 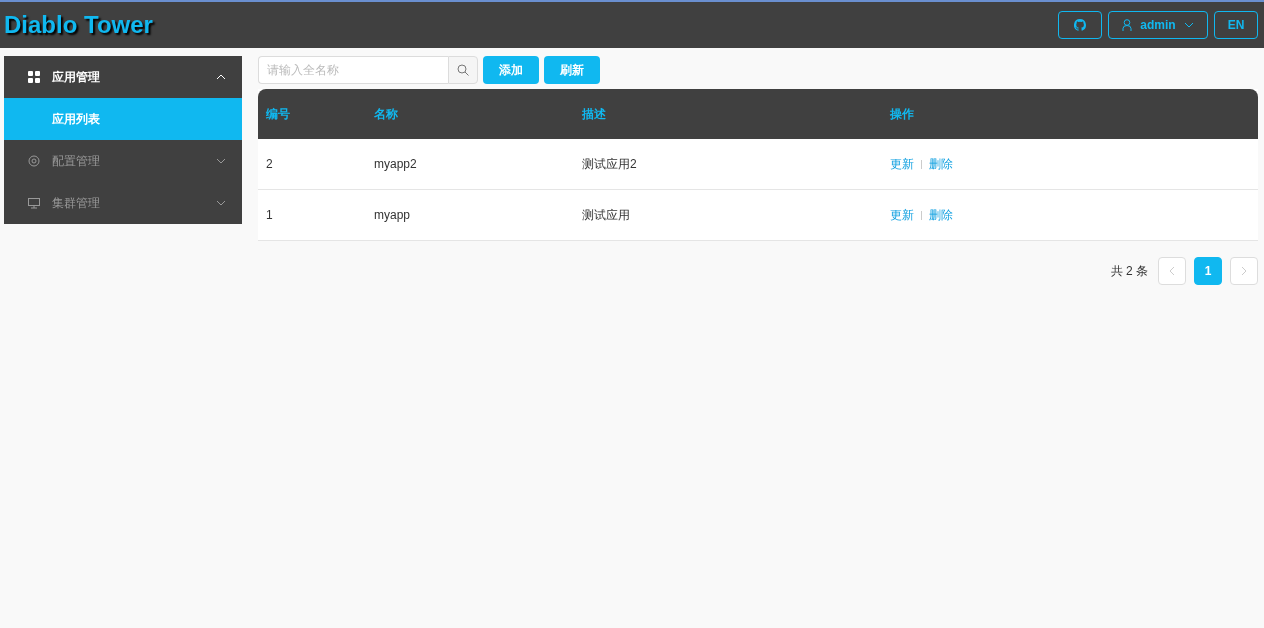 I want to click on total-count: 共 2 条, so click(x=1129, y=271).